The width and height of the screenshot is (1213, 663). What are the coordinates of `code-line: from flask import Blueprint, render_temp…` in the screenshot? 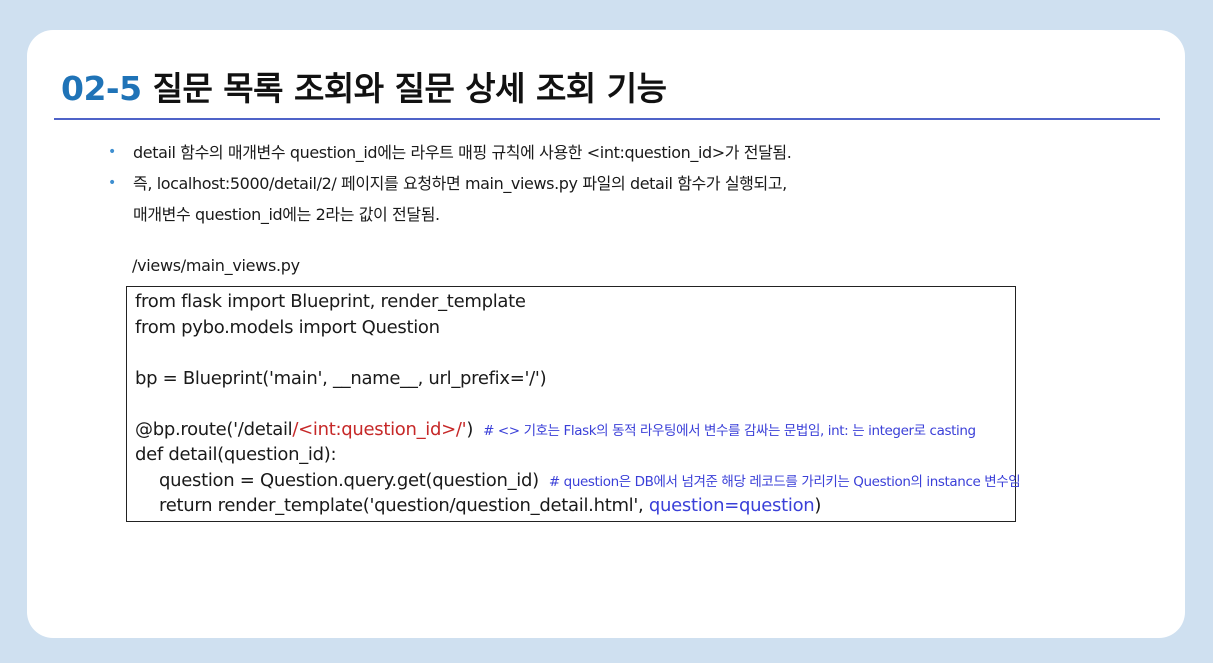 It's located at (330, 301).